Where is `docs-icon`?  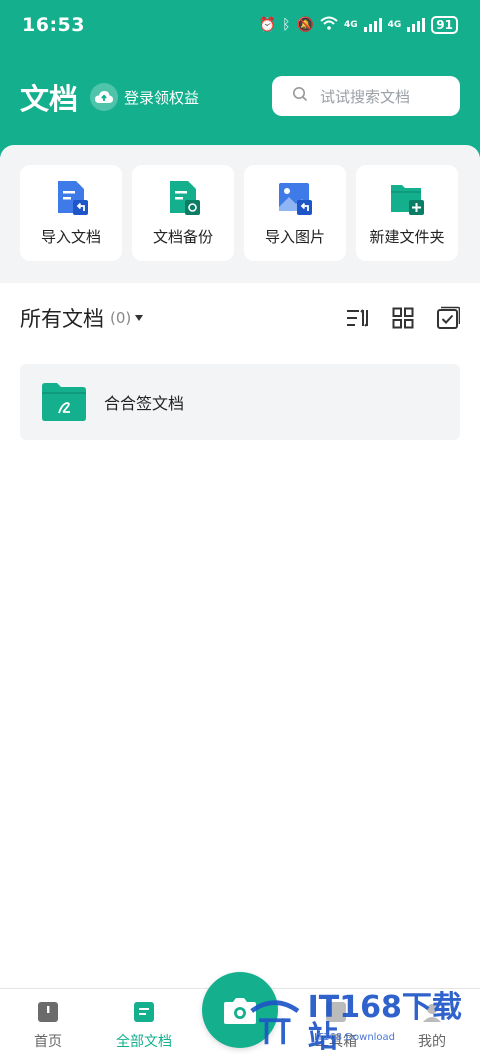
docs-icon is located at coordinates (144, 1012).